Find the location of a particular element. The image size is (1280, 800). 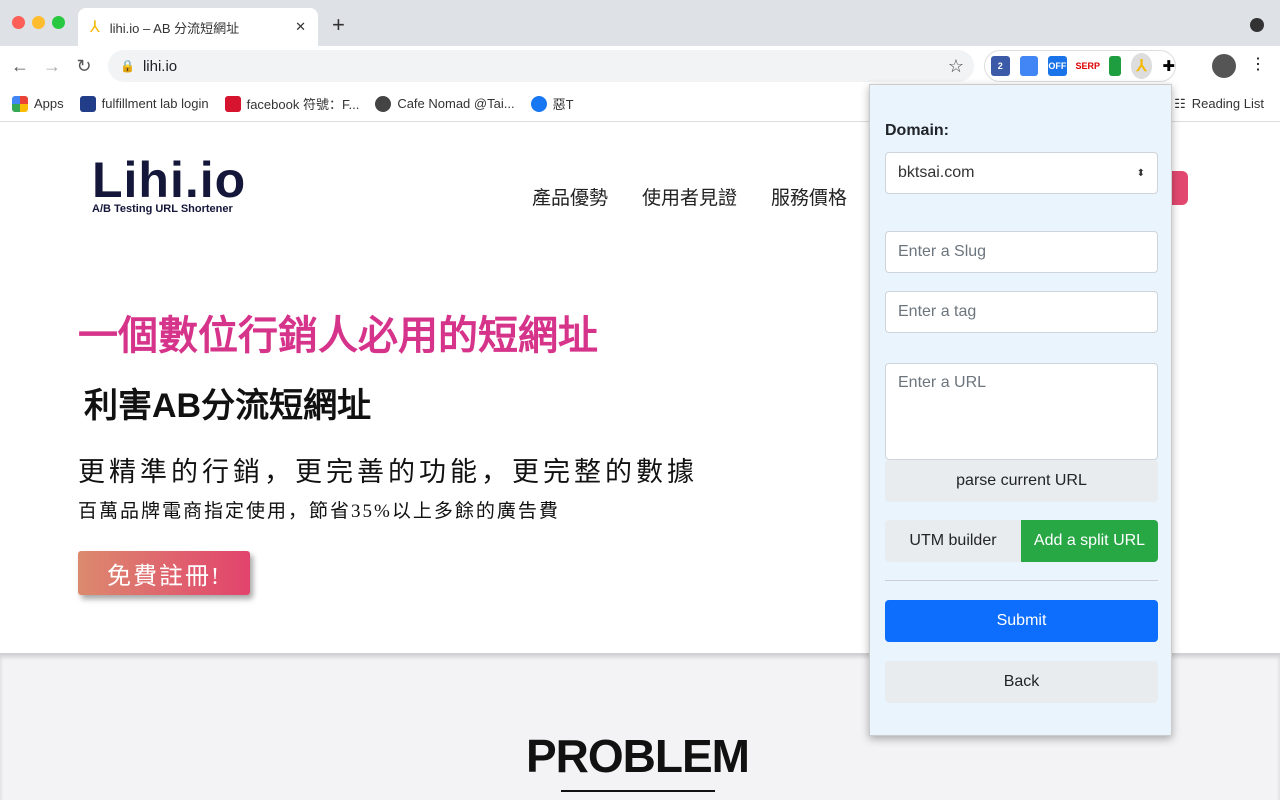

close-window-button is located at coordinates (18, 22).